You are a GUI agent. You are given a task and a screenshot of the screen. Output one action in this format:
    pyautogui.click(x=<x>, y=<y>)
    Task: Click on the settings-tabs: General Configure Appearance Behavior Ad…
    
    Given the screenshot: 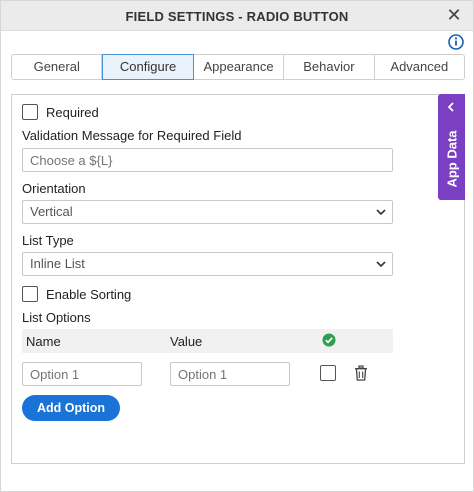 What is the action you would take?
    pyautogui.click(x=238, y=67)
    